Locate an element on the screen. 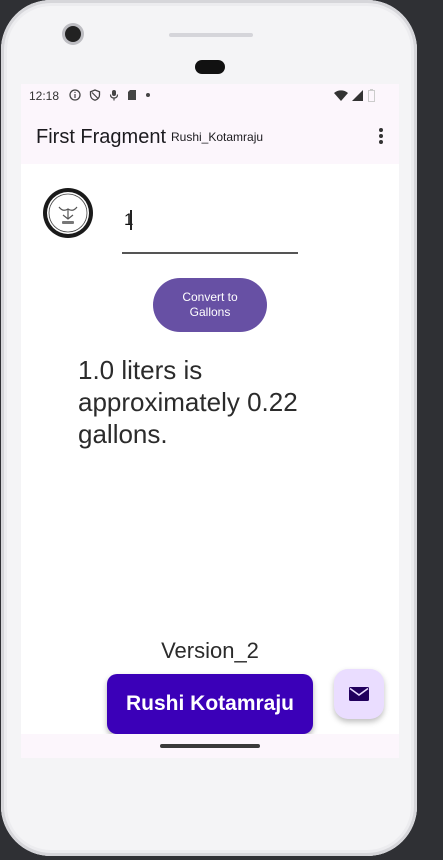  mail-fab-button is located at coordinates (359, 694).